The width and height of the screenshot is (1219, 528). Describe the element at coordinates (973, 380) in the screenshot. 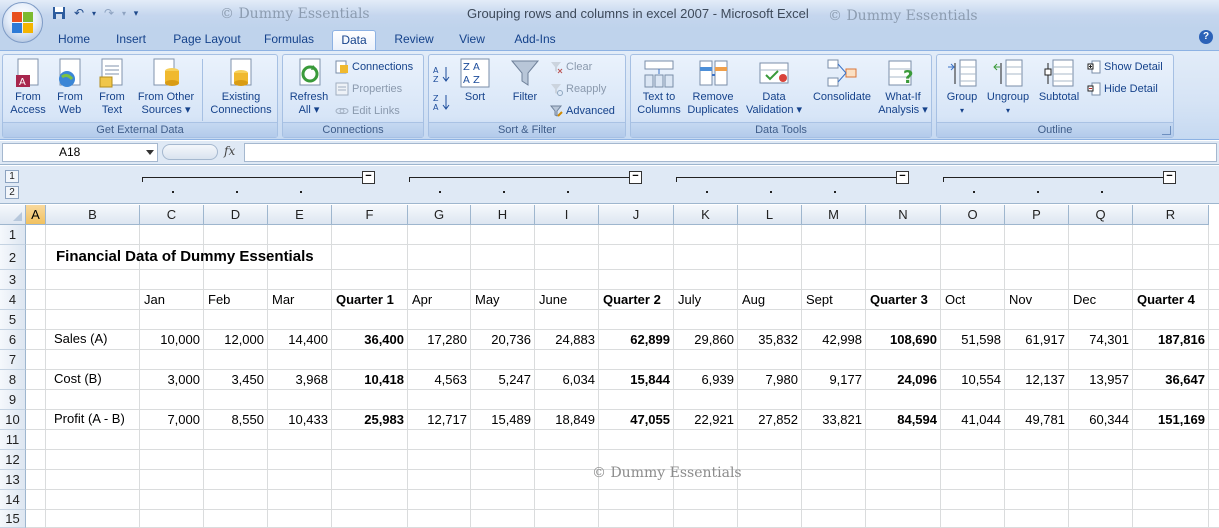

I see `cost-cell-o: 10,554` at that location.